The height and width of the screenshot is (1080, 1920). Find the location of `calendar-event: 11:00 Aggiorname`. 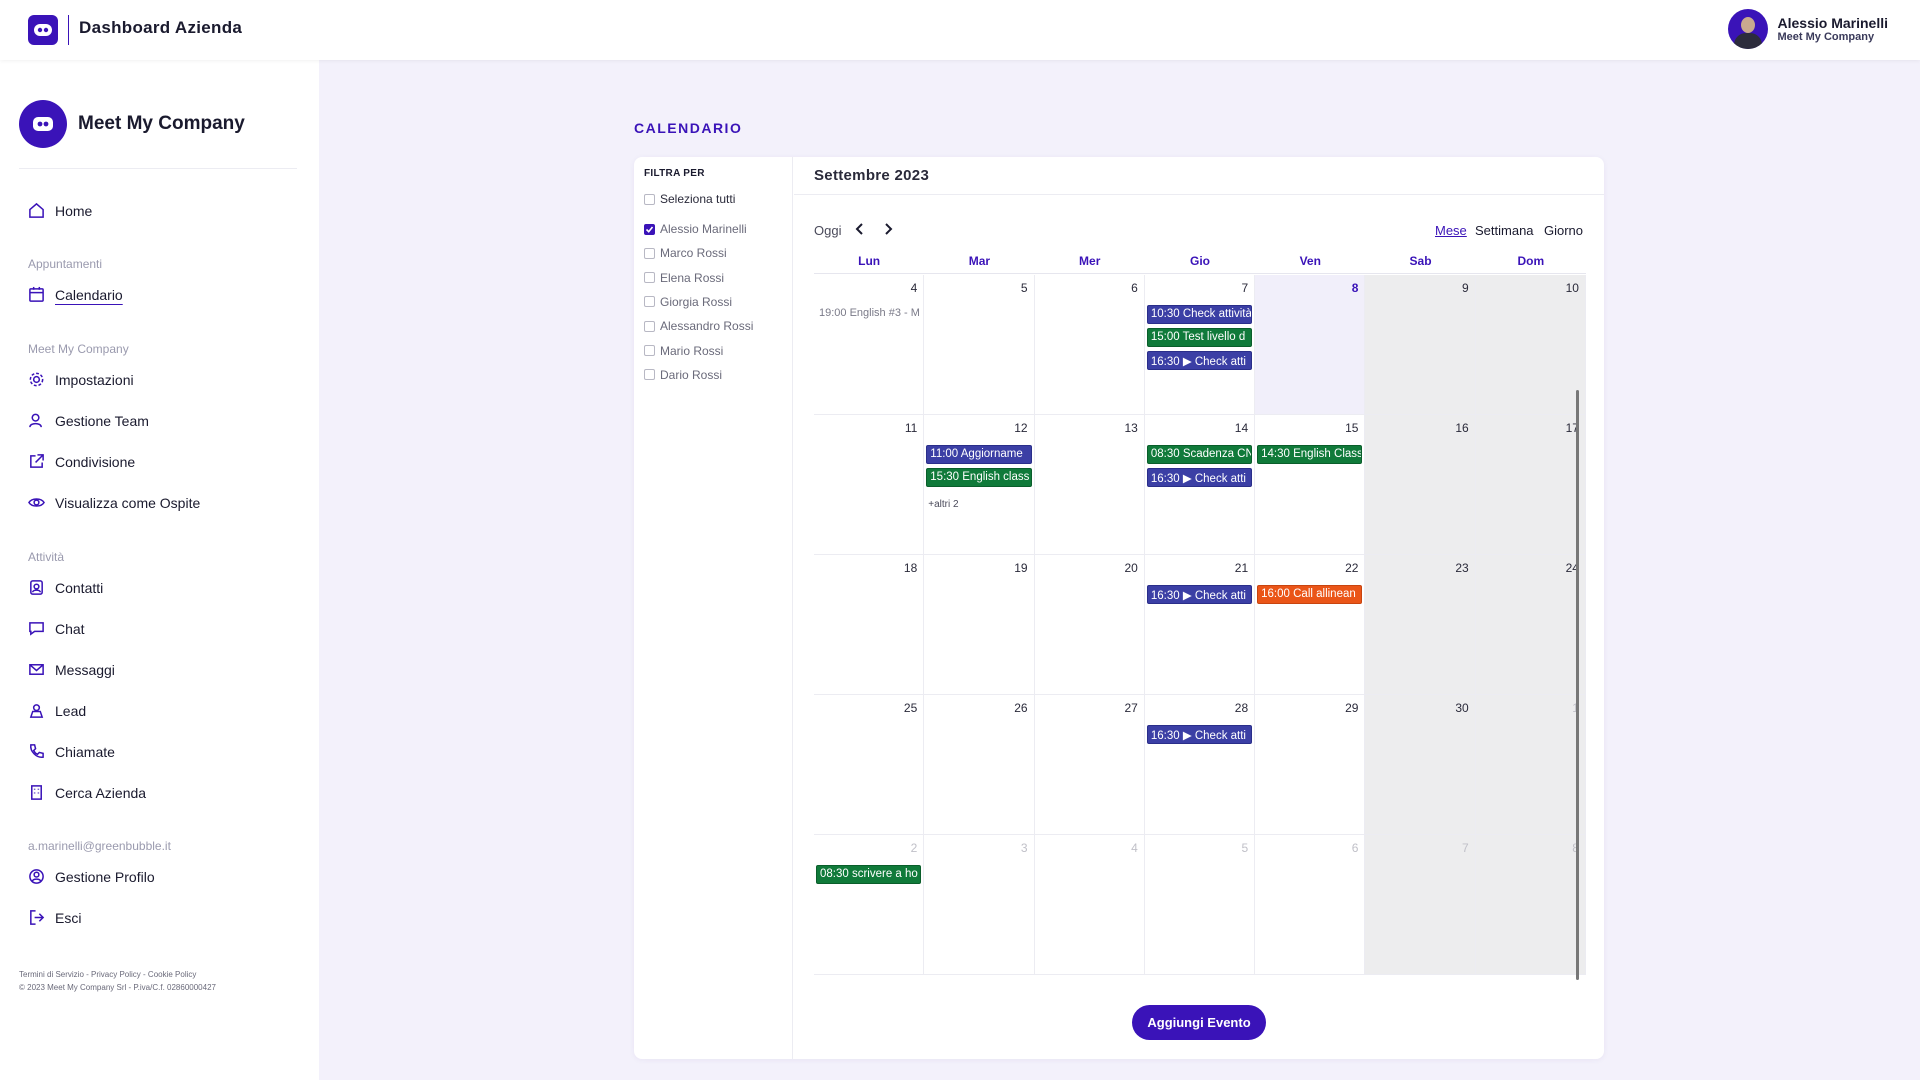

calendar-event: 11:00 Aggiorname is located at coordinates (979, 454).